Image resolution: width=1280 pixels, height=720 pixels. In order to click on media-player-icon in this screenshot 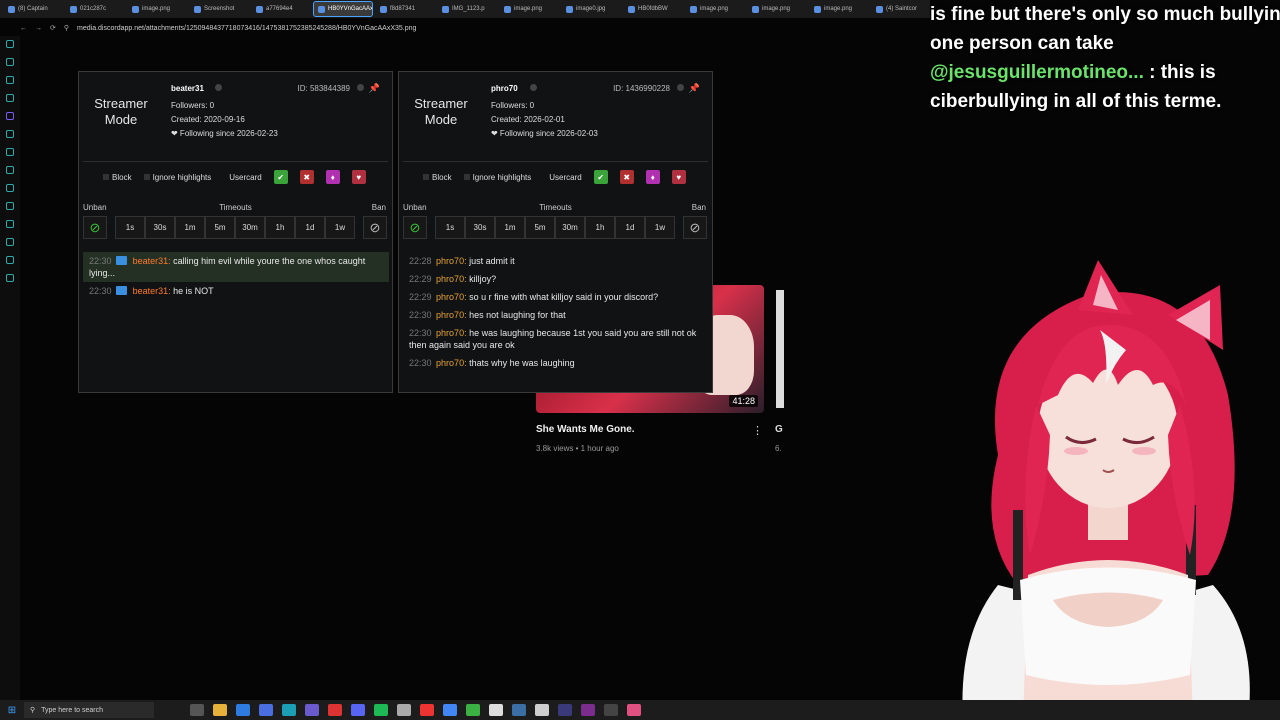, I will do `click(611, 710)`.